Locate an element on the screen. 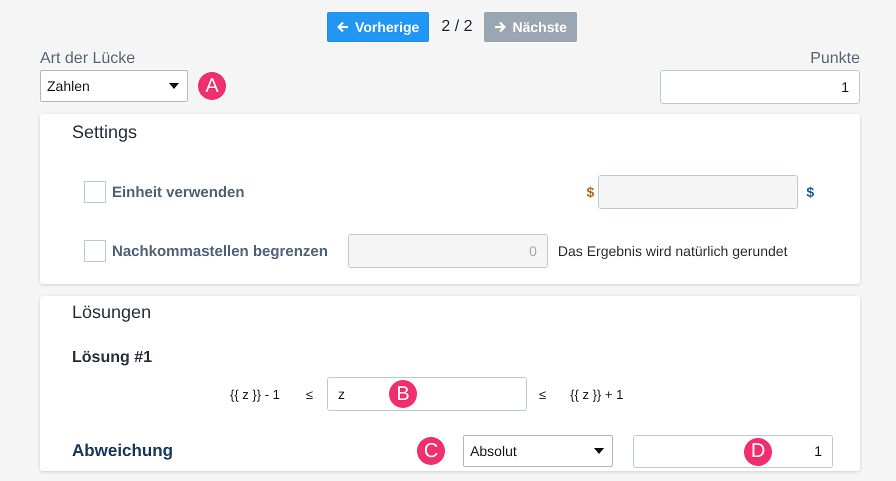  dropdown: Absolut is located at coordinates (538, 451).